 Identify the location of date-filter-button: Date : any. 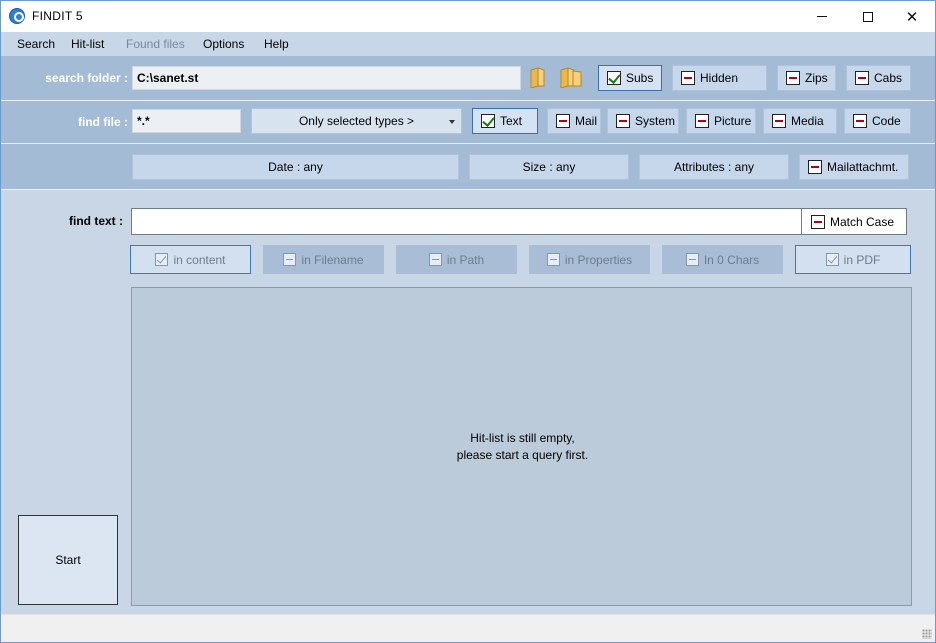
(295, 167).